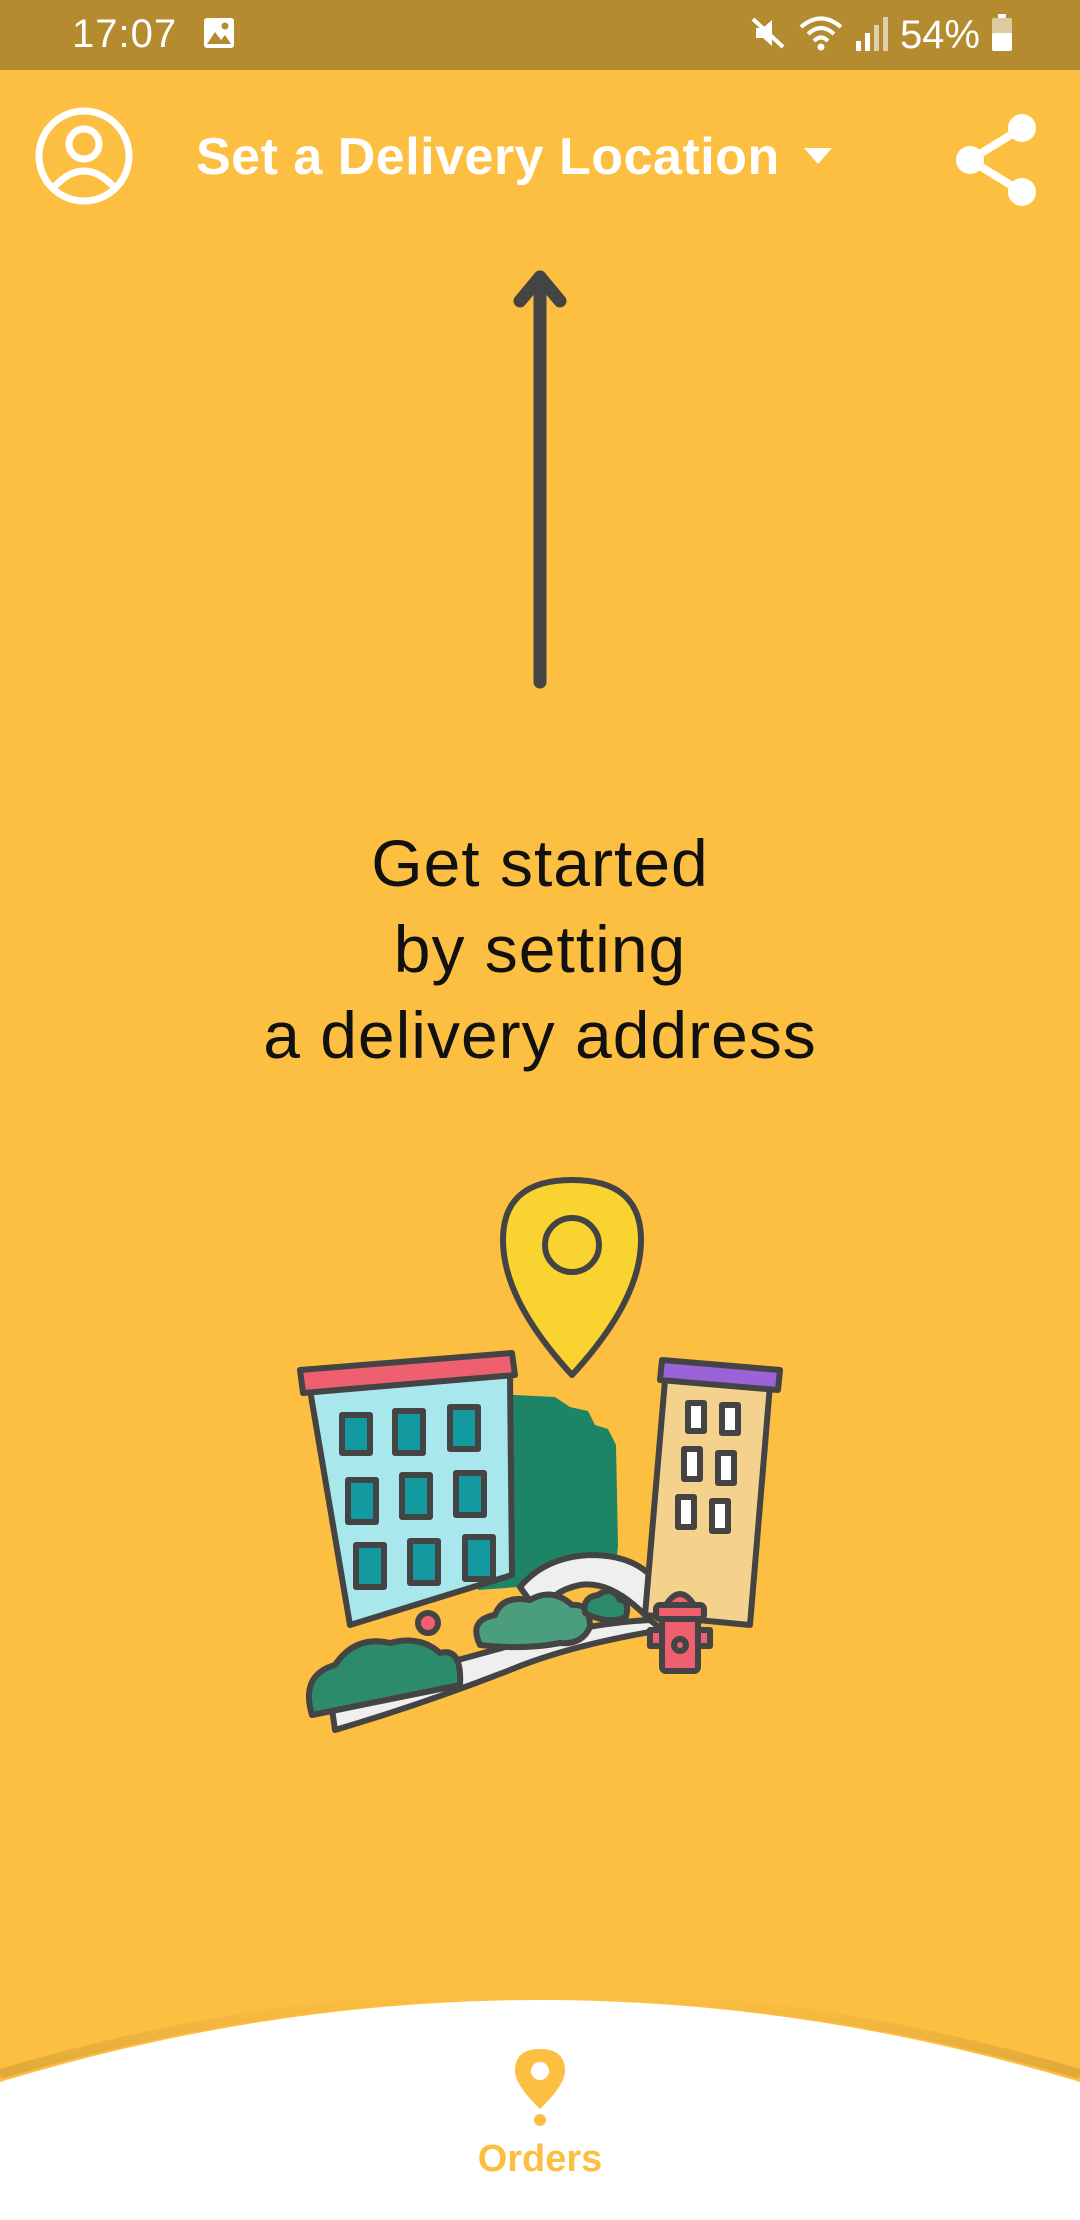 The height and width of the screenshot is (2220, 1080). I want to click on profile-button, so click(84, 156).